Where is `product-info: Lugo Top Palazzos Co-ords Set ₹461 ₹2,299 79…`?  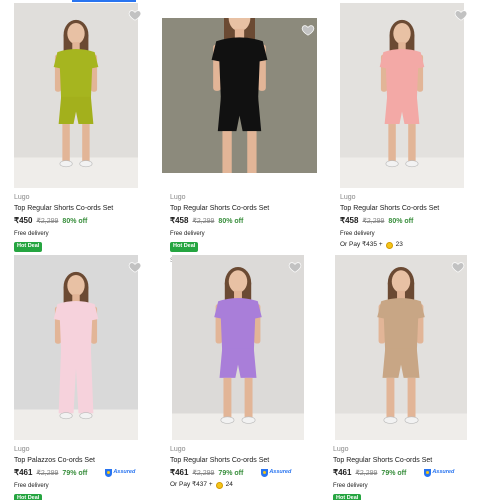 product-info: Lugo Top Palazzos Co-ords Set ₹461 ₹2,299 79… is located at coordinates (74, 473).